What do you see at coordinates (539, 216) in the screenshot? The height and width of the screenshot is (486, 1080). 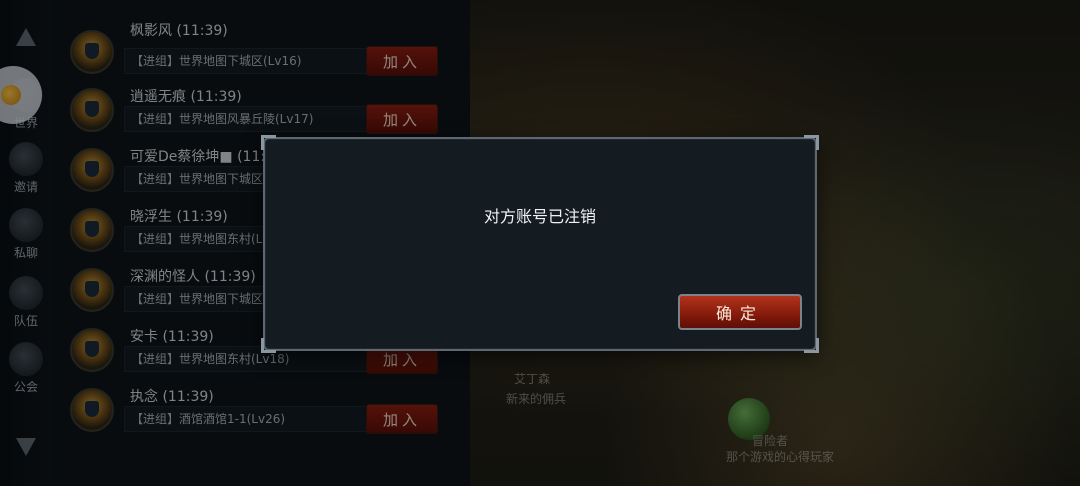 I see `dialog-message: 对方账号已注销` at bounding box center [539, 216].